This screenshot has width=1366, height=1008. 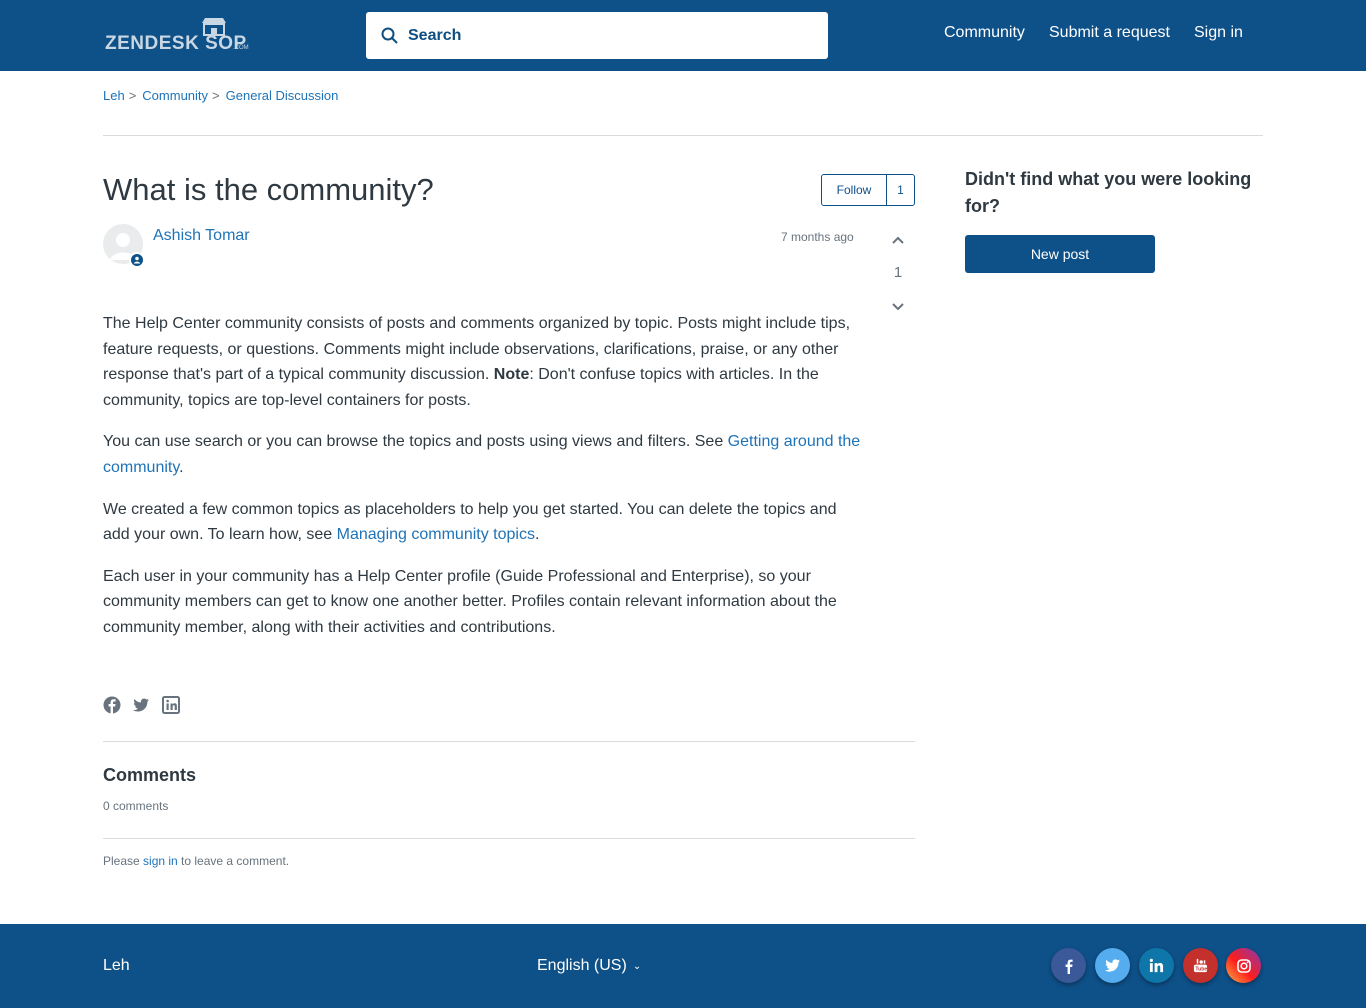 I want to click on nav-submit-request: Submit a request, so click(x=1109, y=33).